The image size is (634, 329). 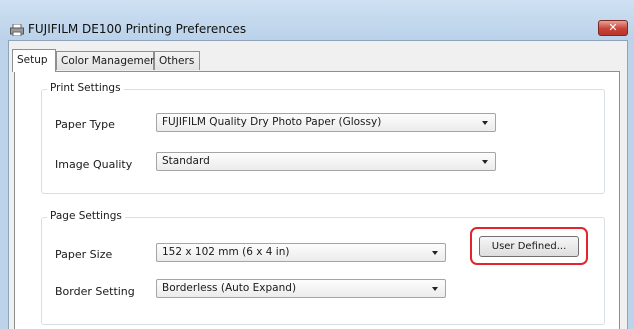 I want to click on image-quality-dropdown: Standard, so click(x=326, y=161).